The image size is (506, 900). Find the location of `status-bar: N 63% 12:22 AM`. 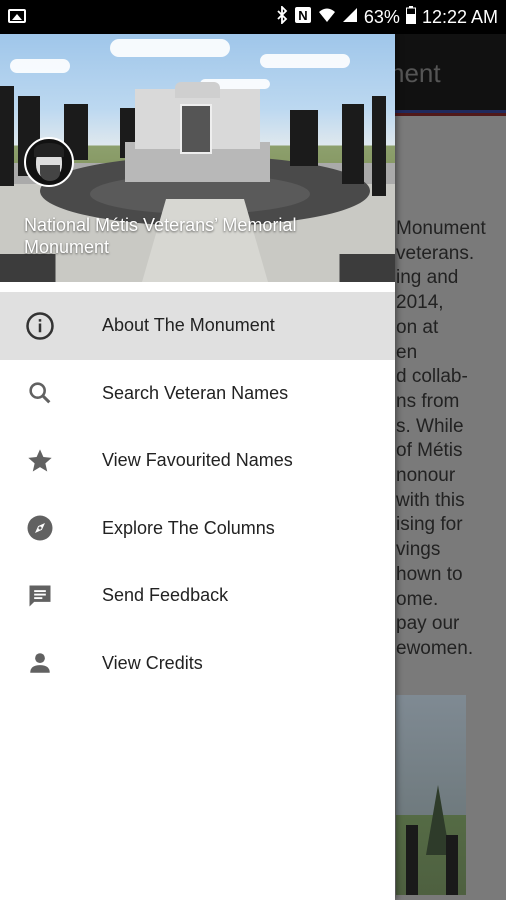

status-bar: N 63% 12:22 AM is located at coordinates (253, 17).